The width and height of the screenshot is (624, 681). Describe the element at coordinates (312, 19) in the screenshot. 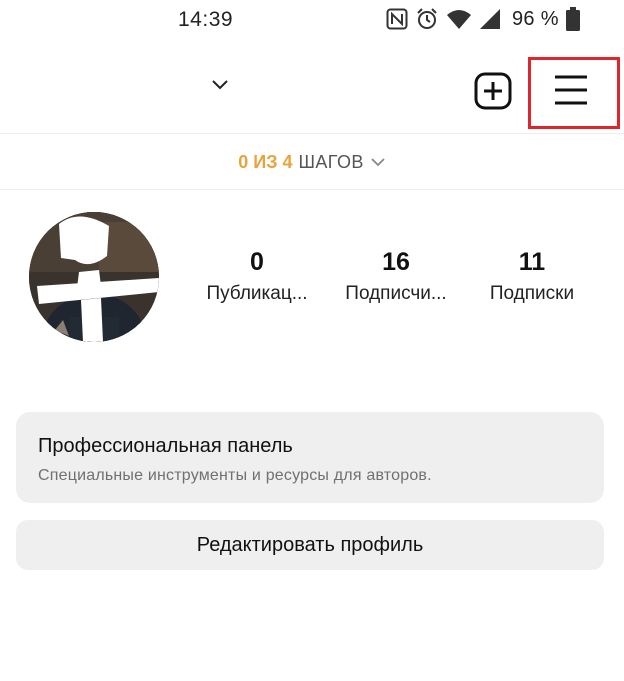

I see `status-bar: 14:39 96 %` at that location.